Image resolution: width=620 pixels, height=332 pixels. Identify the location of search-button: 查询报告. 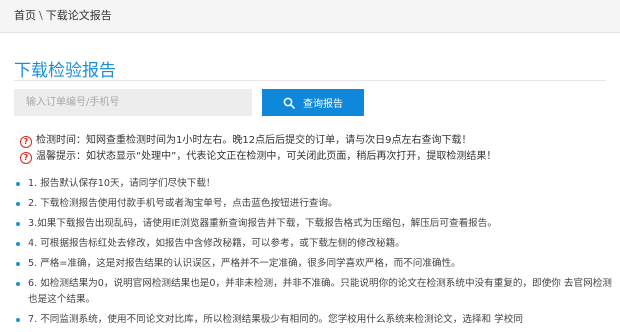
(313, 102).